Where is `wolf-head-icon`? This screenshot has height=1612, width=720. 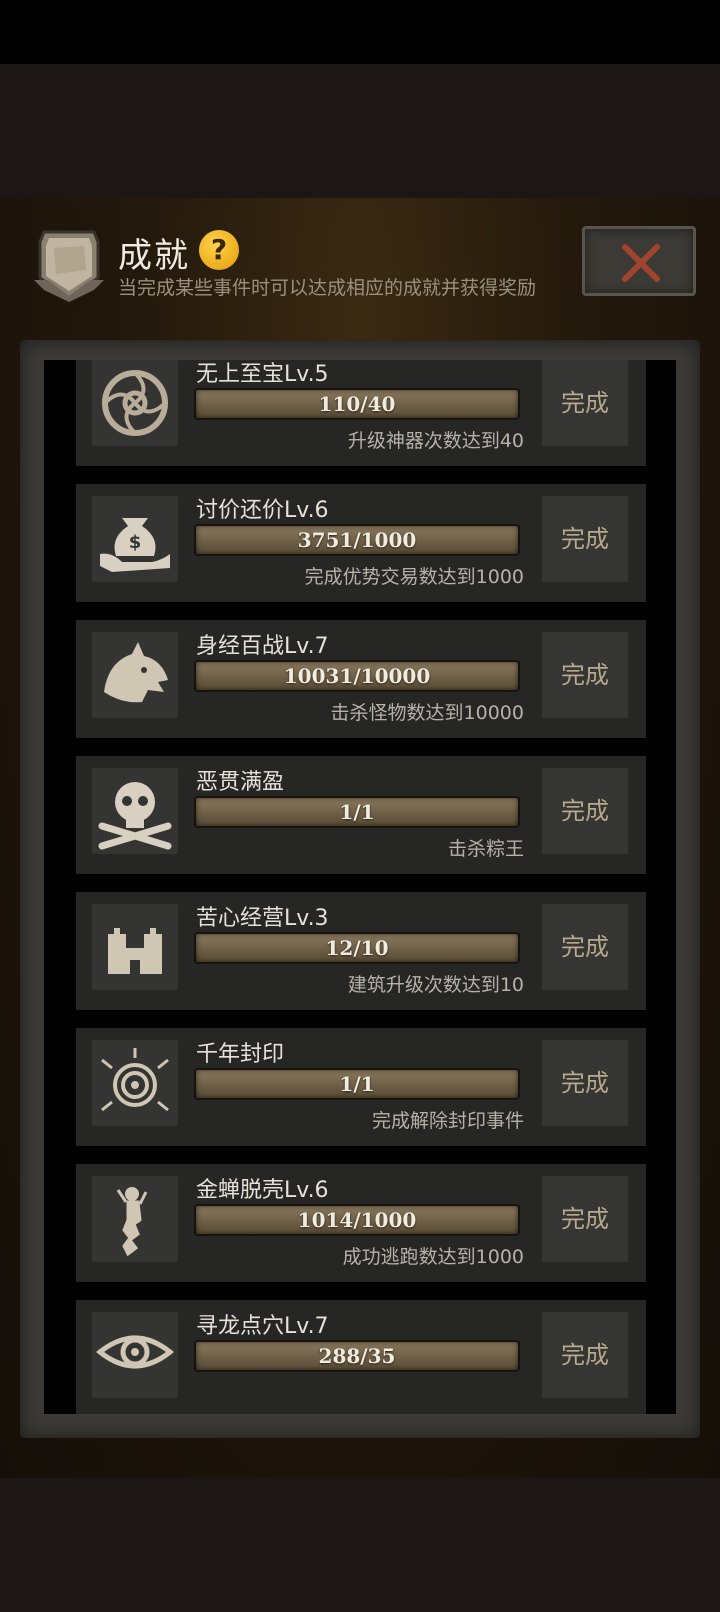
wolf-head-icon is located at coordinates (135, 675).